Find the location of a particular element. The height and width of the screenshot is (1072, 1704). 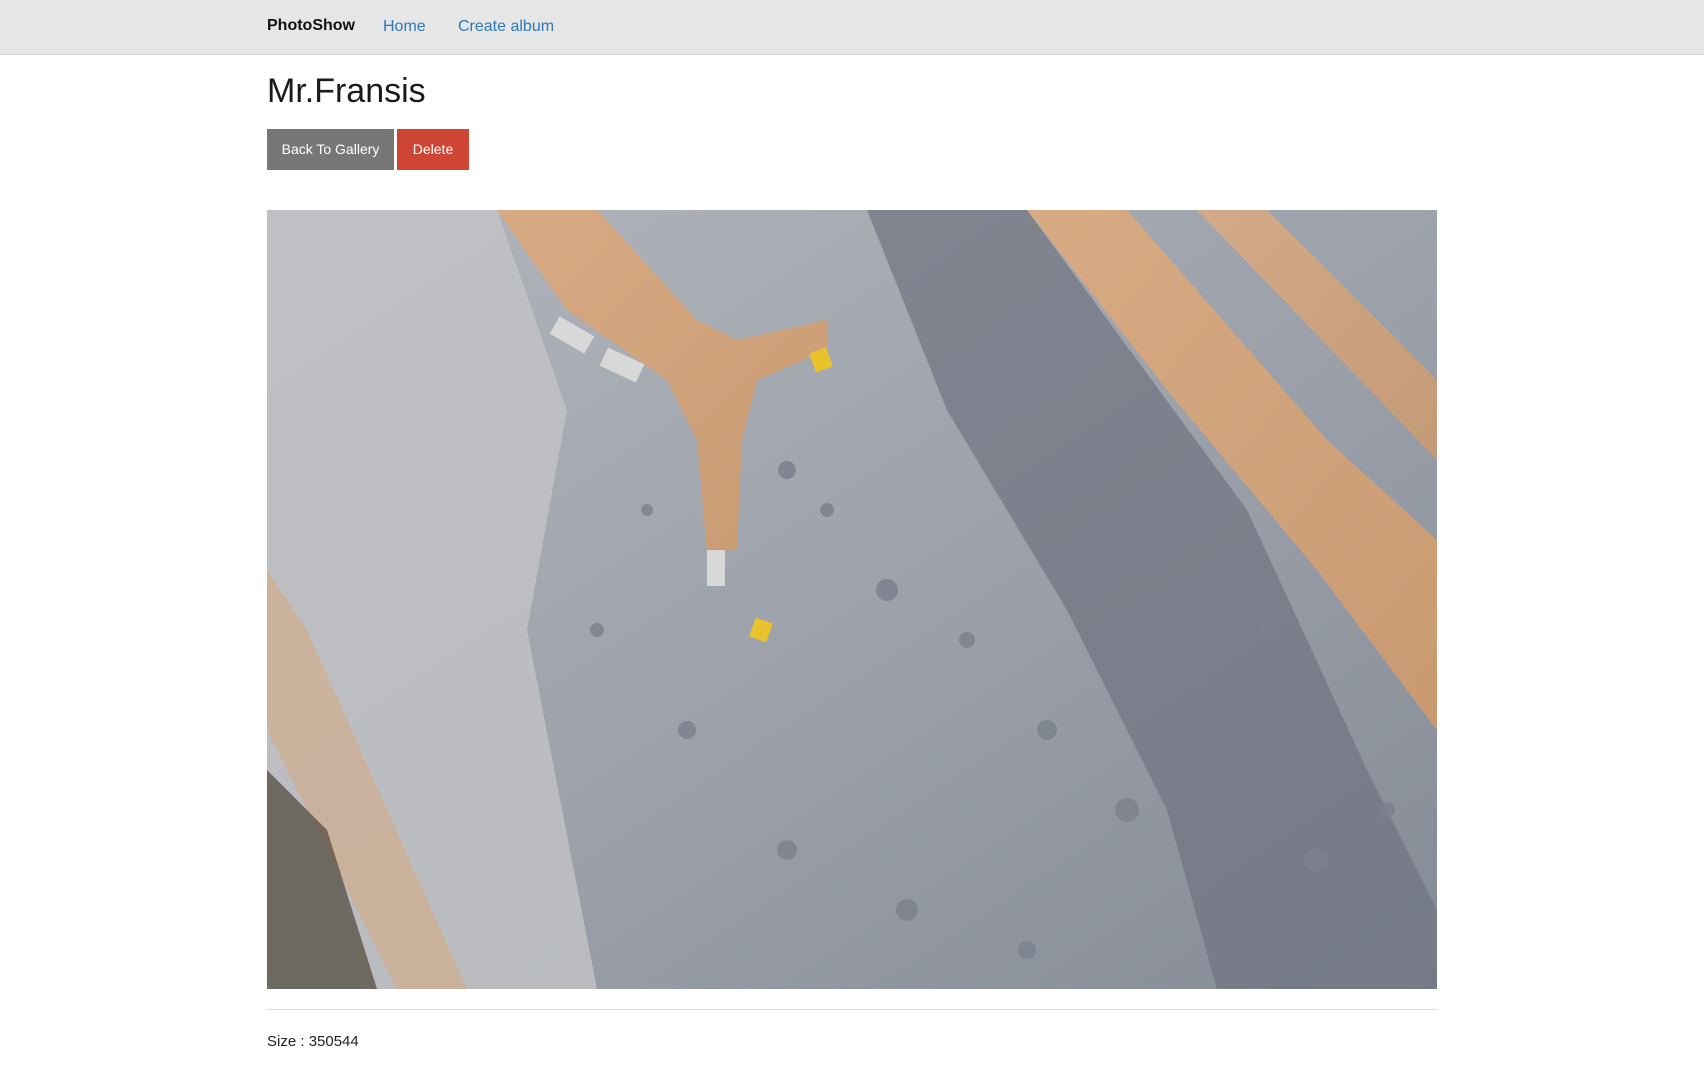

photo-size: Size : 350544 is located at coordinates (313, 1041).